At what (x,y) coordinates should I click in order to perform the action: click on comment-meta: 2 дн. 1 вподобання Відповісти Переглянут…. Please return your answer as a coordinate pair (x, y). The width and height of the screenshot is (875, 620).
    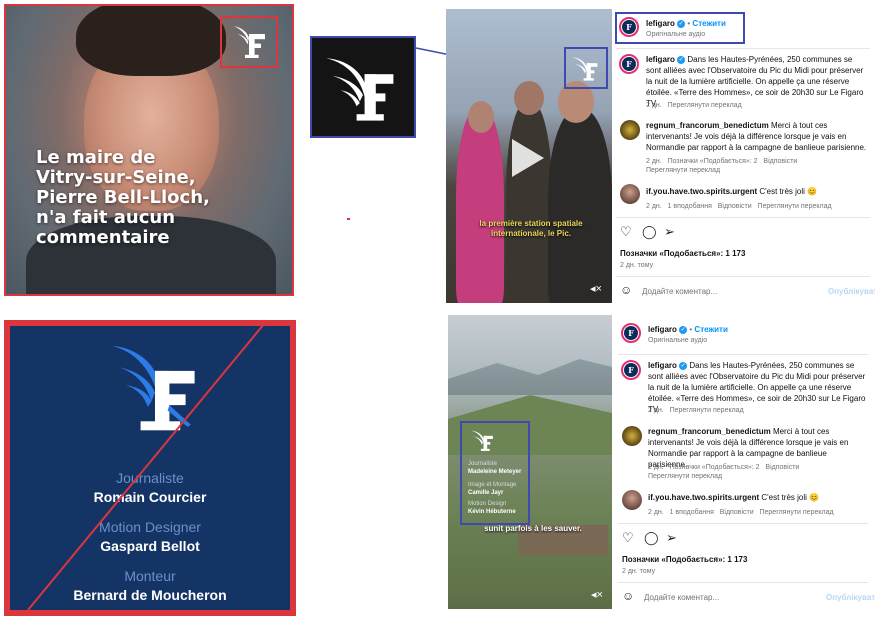
    Looking at the image, I should click on (741, 512).